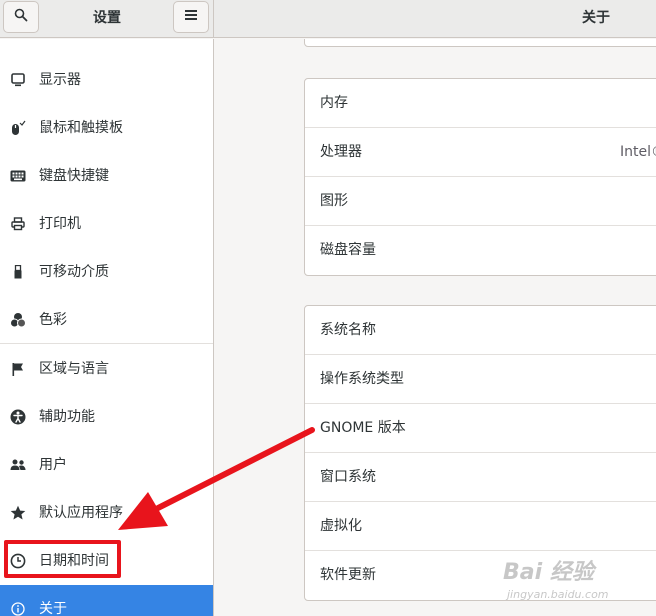 Image resolution: width=656 pixels, height=616 pixels. I want to click on sidebar-item-printer: 打印机, so click(106, 224).